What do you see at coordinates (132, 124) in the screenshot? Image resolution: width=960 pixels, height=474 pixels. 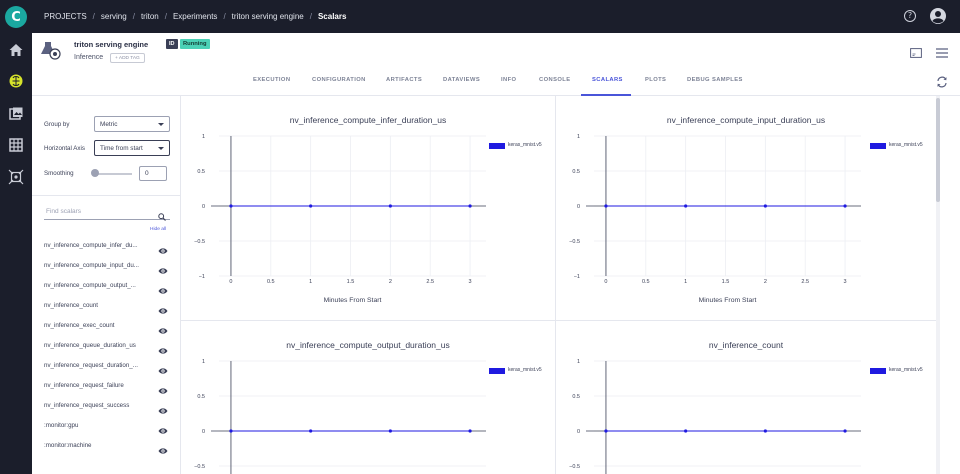 I see `group-by-select: Metric` at bounding box center [132, 124].